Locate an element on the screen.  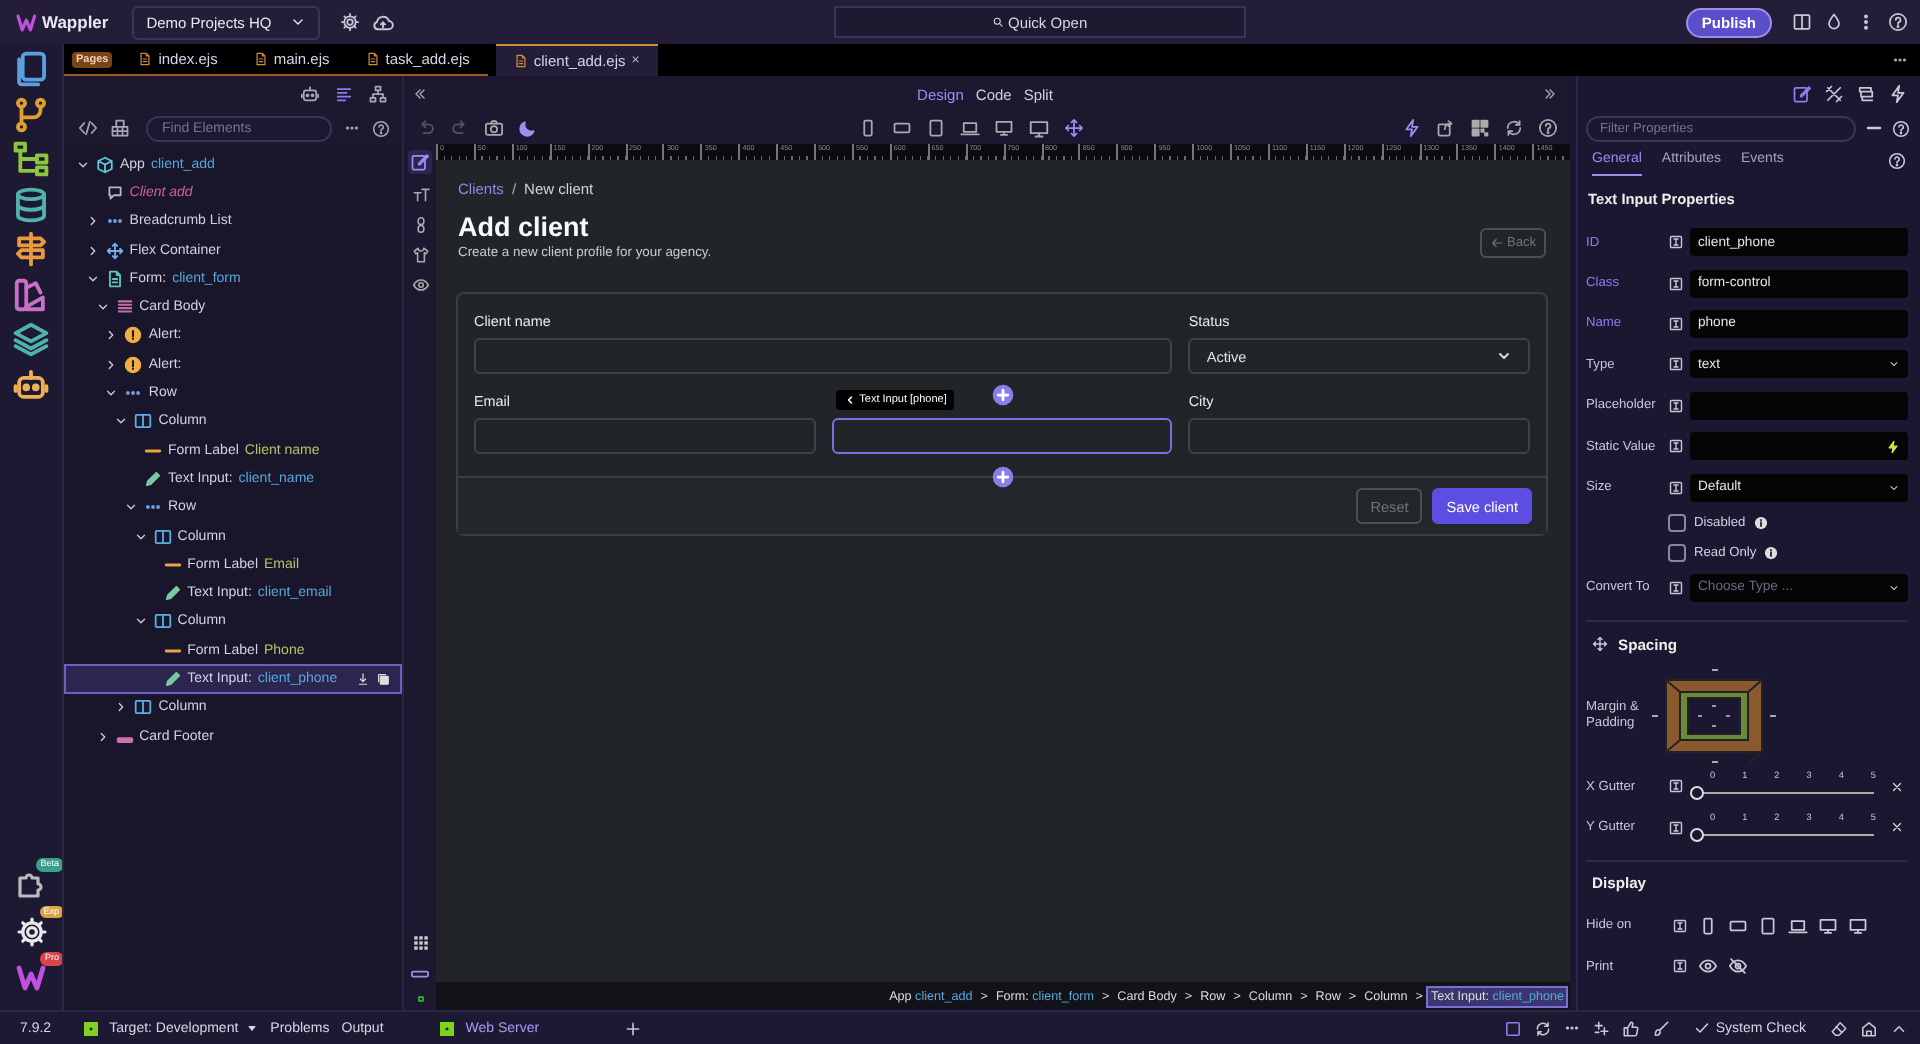
collapse-icon is located at coordinates (420, 94).